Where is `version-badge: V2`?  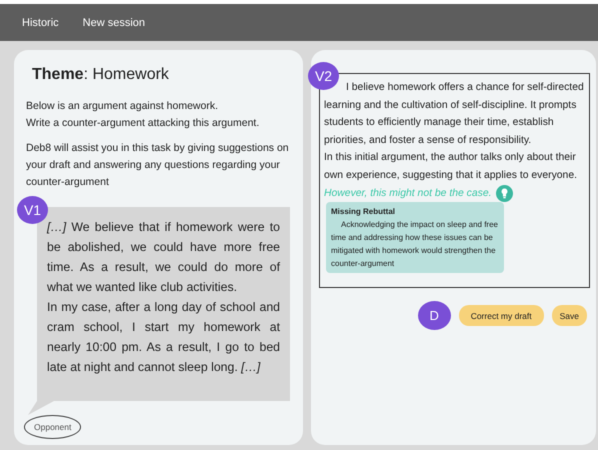 version-badge: V2 is located at coordinates (323, 76).